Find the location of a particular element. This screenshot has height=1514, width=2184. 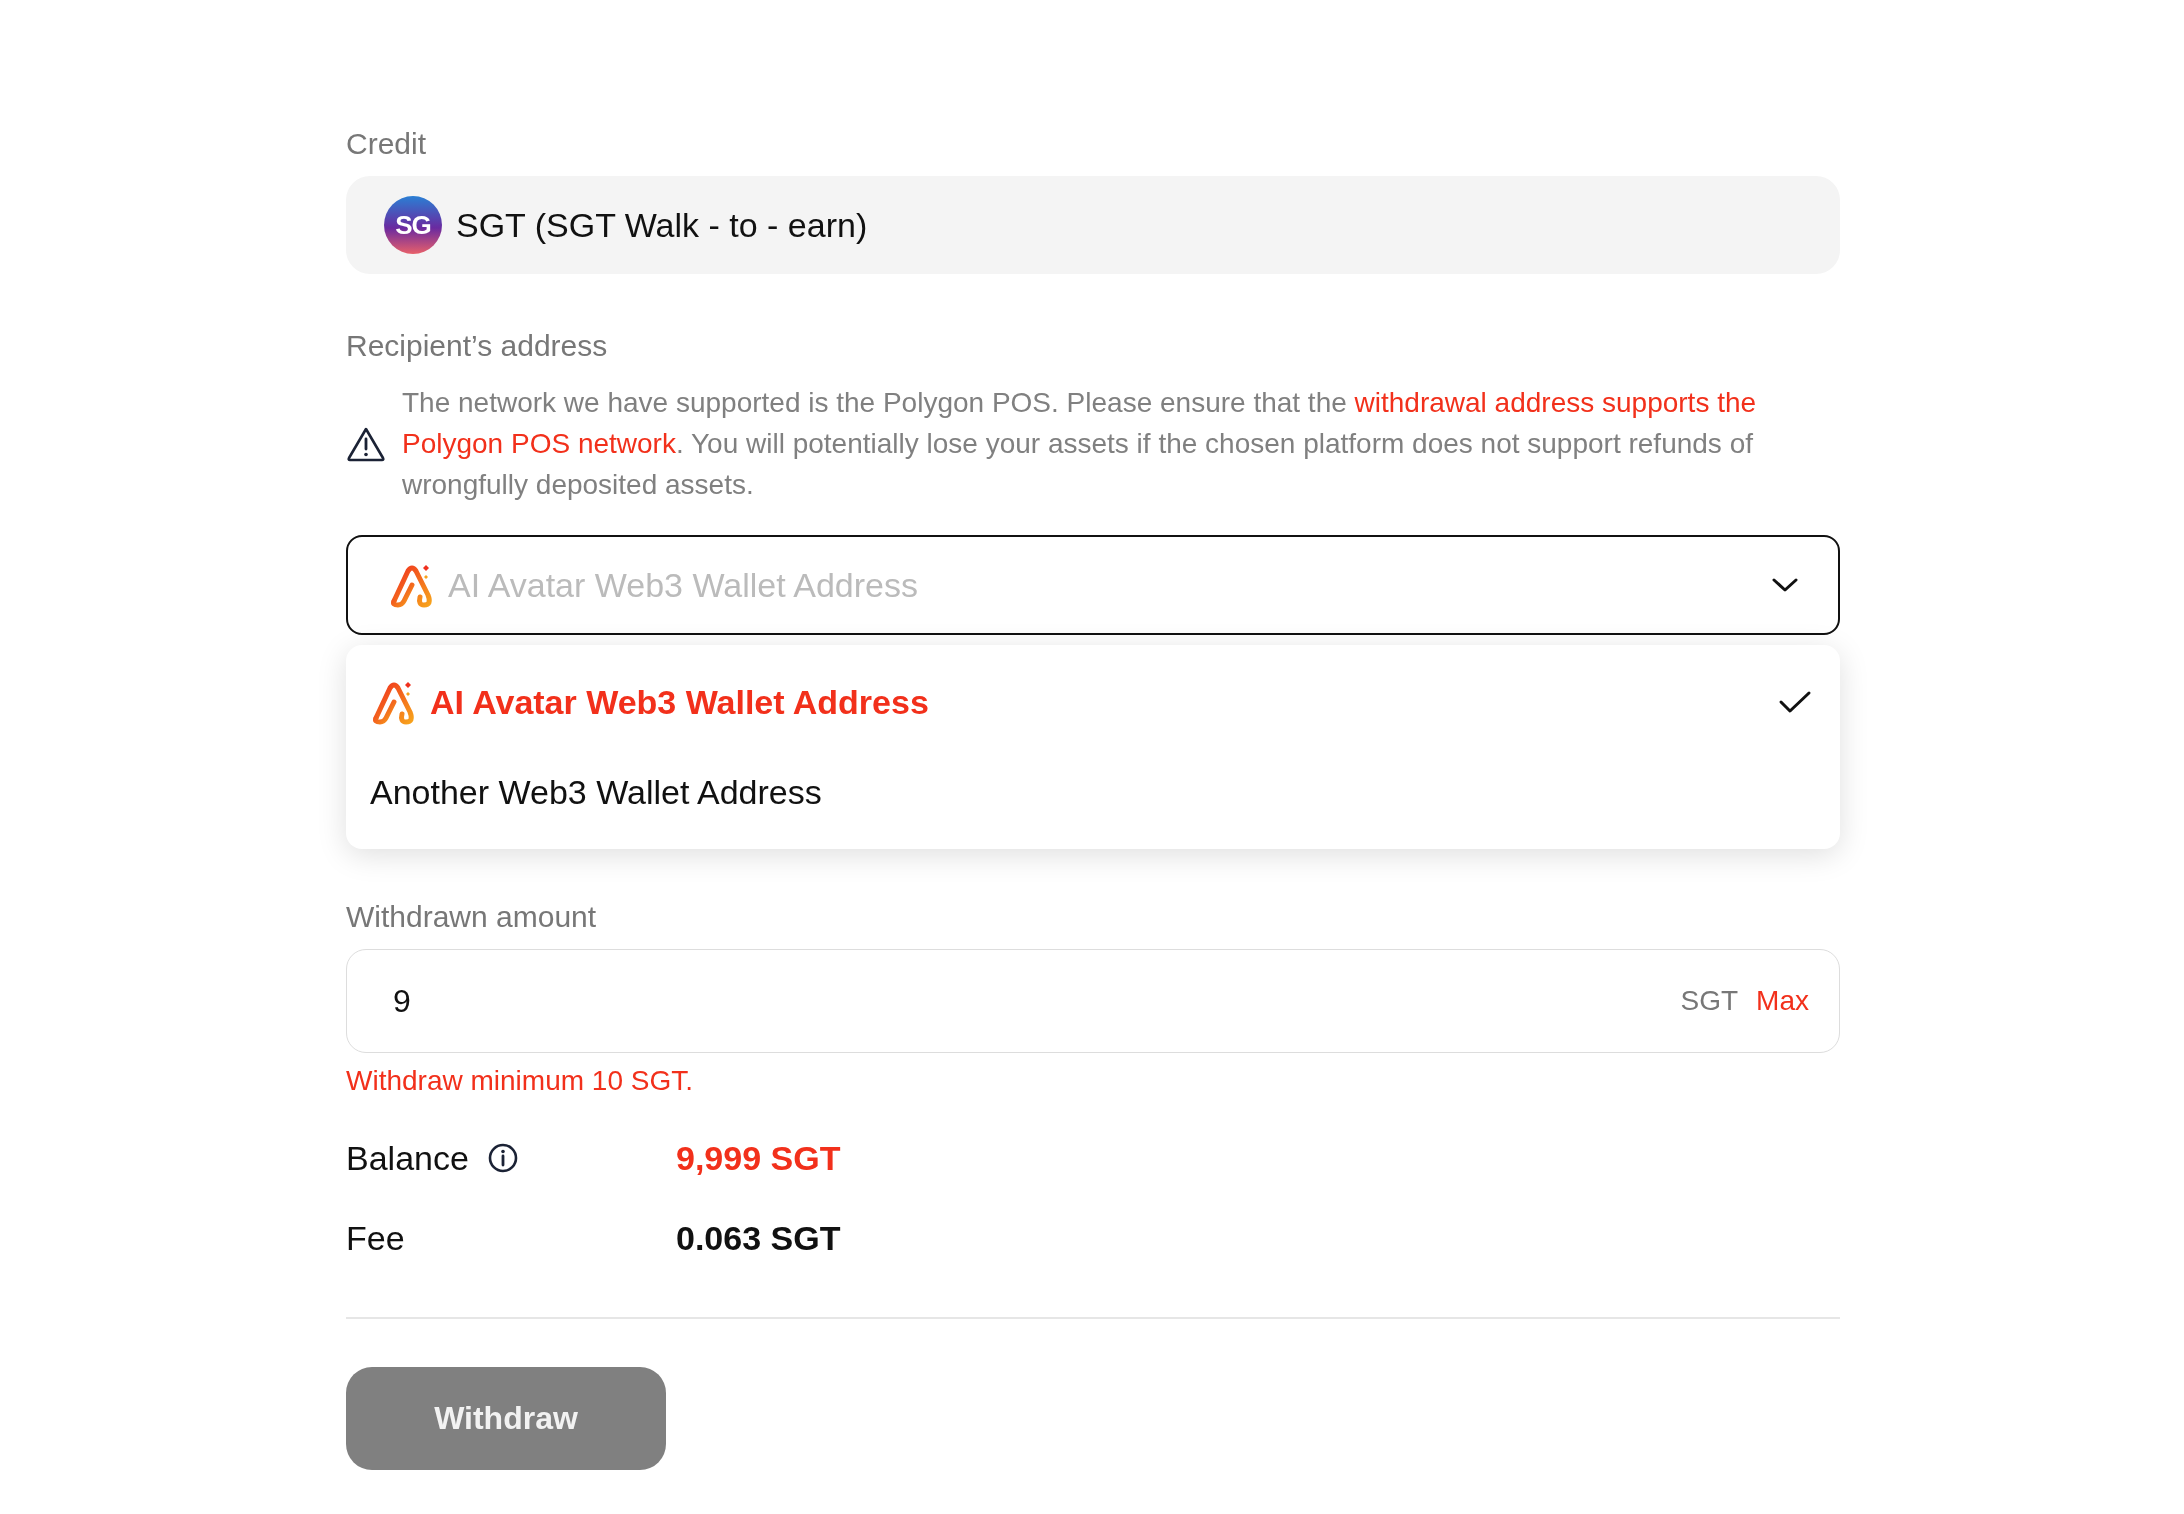

summary-value: 9,999 SGT is located at coordinates (758, 1158).